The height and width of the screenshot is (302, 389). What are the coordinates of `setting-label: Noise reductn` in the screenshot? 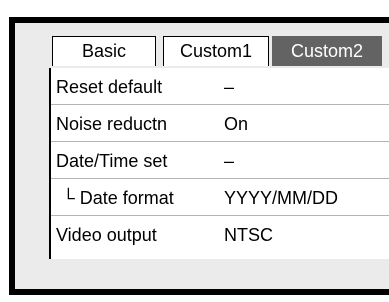 It's located at (112, 124).